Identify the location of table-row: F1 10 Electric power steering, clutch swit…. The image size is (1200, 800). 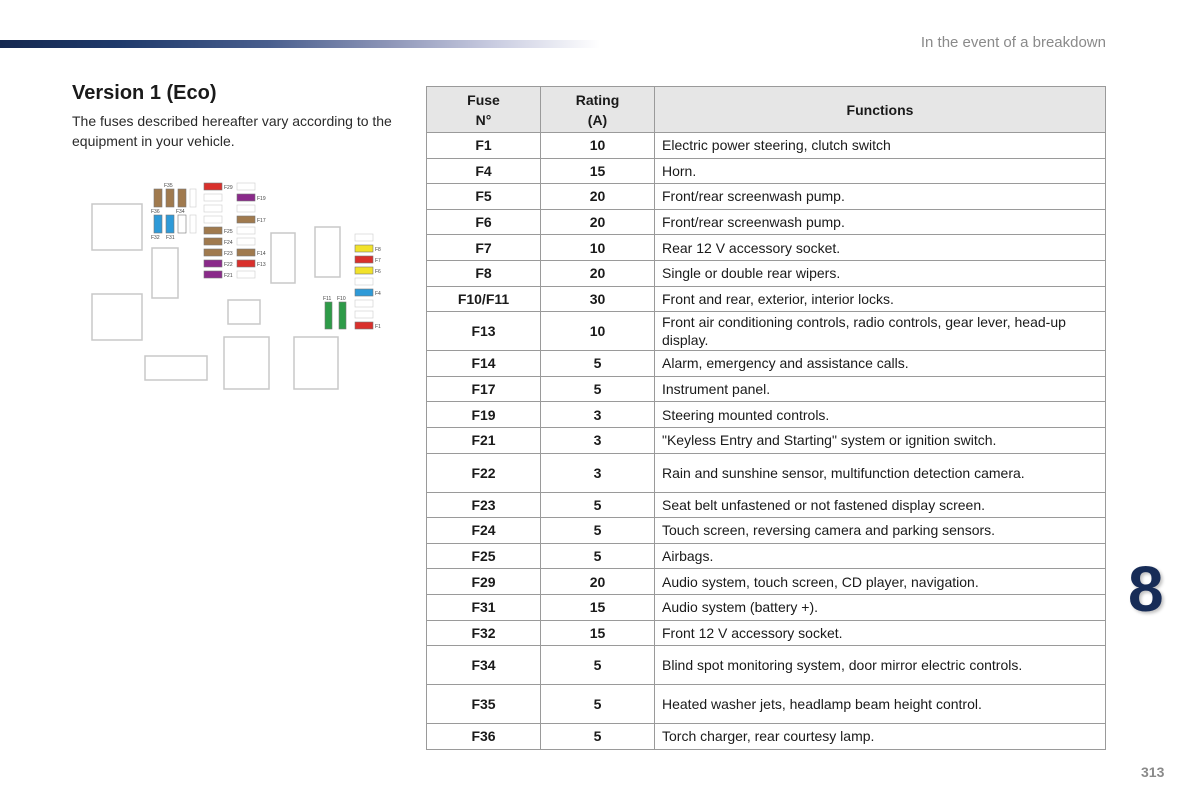
(766, 145).